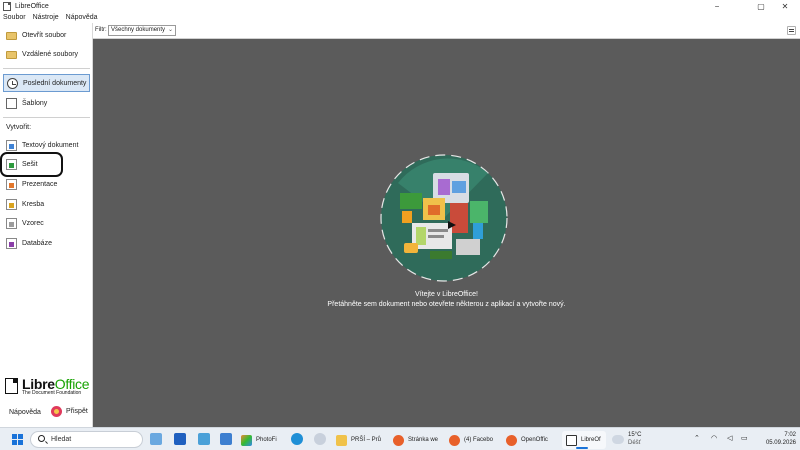 Image resolution: width=800 pixels, height=450 pixels. I want to click on draw-icon, so click(11, 204).